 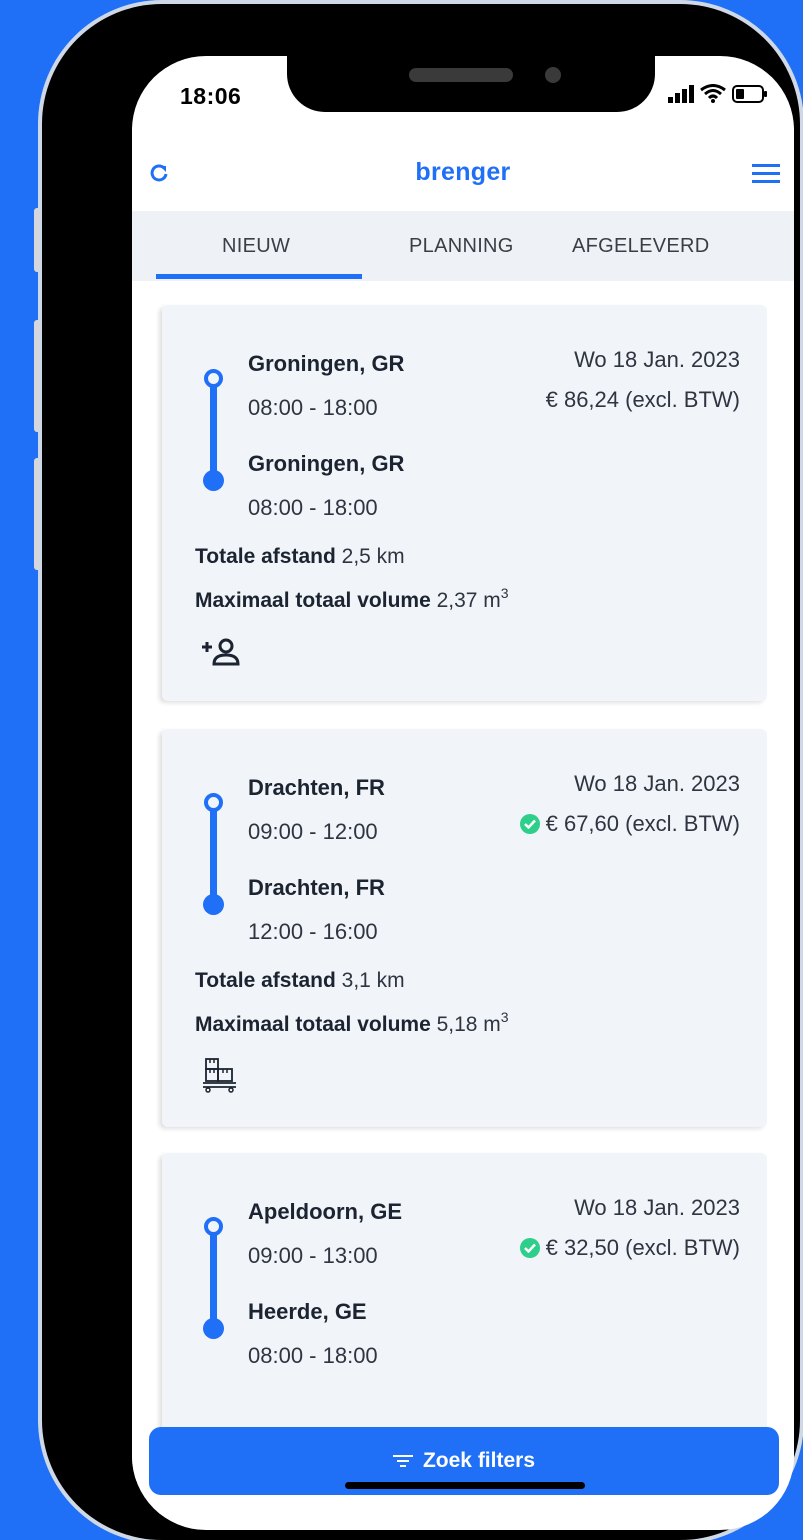 I want to click on job-price: € 86,24 (excl. BTW), so click(x=643, y=400).